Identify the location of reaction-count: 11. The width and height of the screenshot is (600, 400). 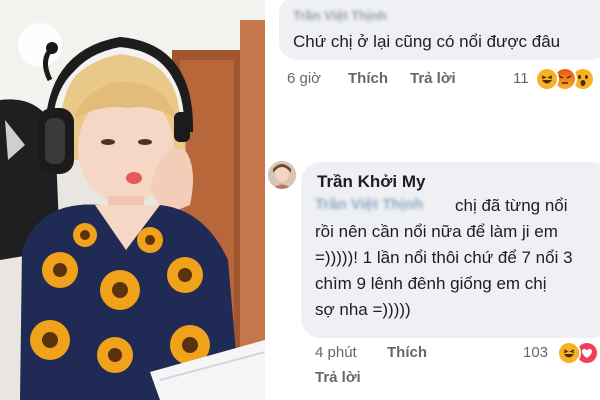
(521, 78).